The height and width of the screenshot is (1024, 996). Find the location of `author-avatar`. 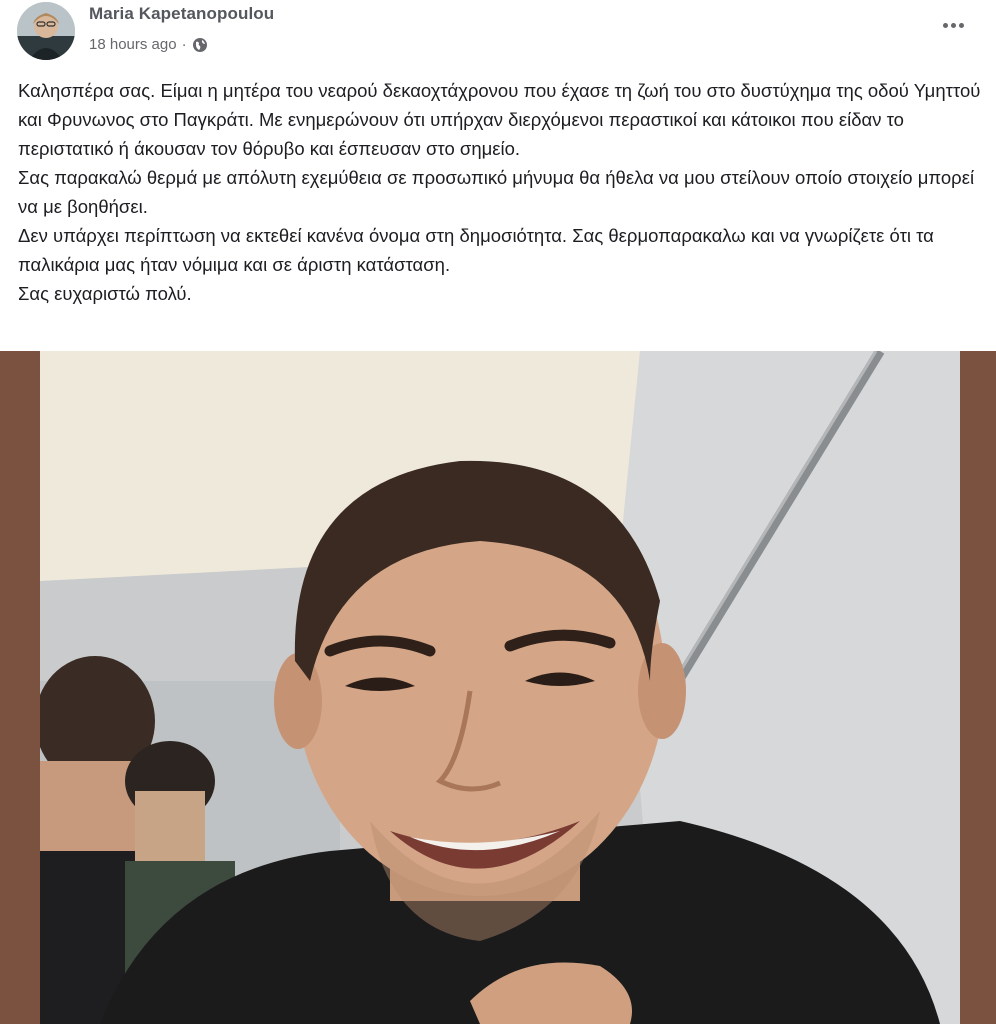

author-avatar is located at coordinates (46, 31).